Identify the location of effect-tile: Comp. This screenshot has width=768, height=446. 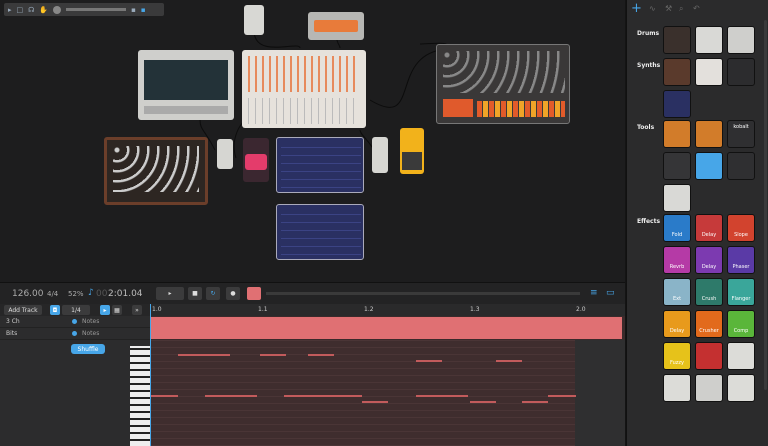
(741, 324).